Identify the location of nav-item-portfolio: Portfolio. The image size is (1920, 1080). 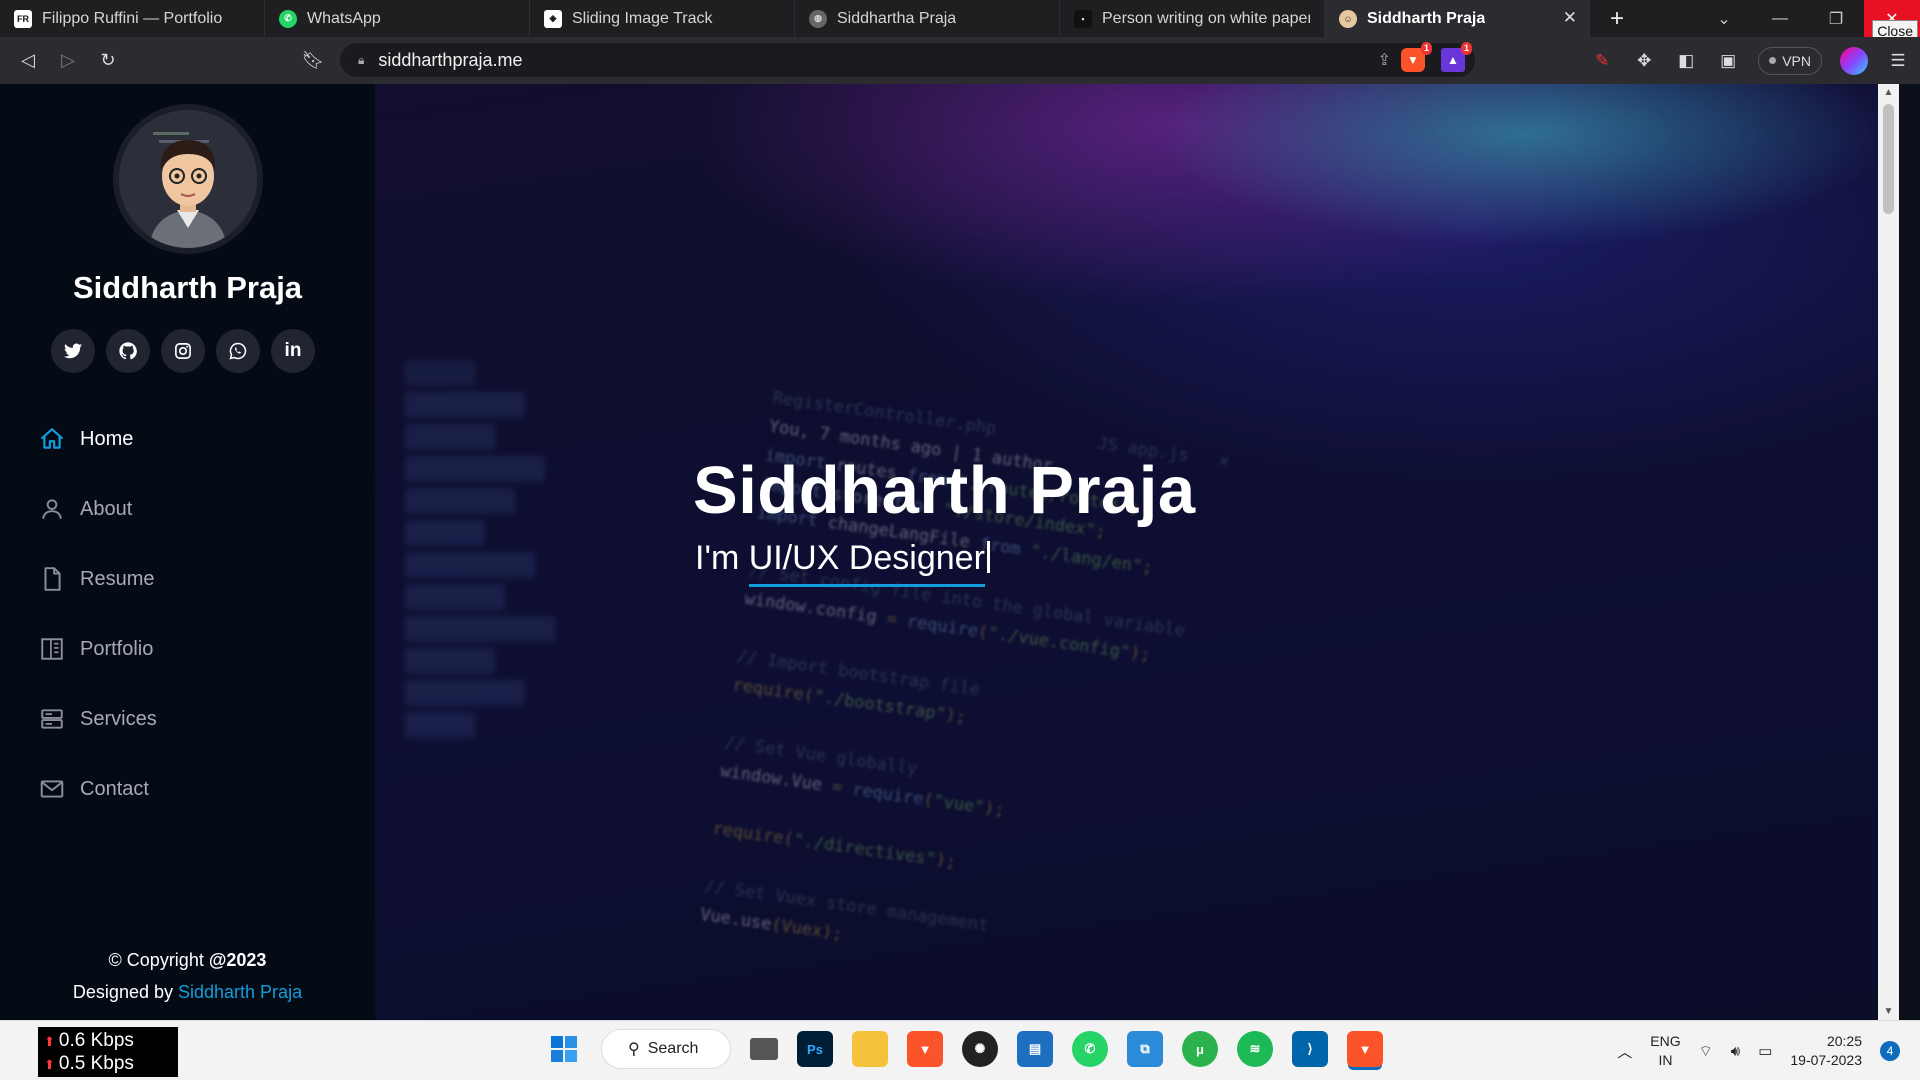
(188, 649).